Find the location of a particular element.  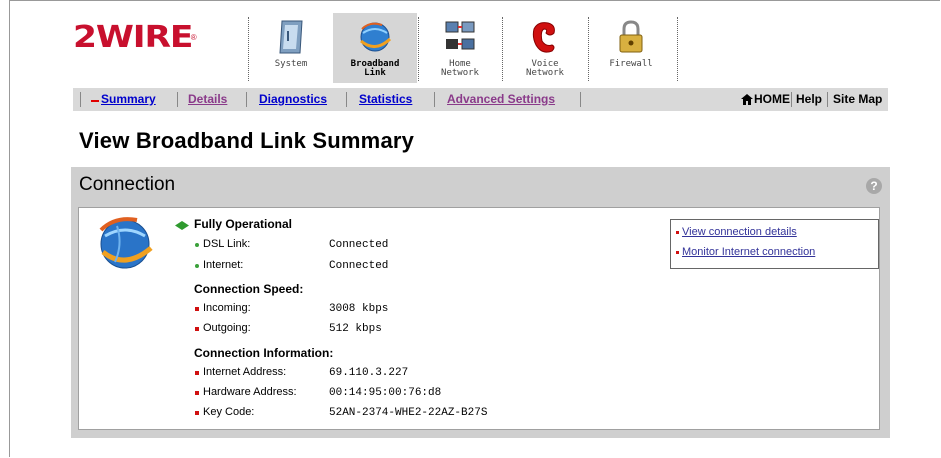

subnav-statistics: Statistics is located at coordinates (385, 99).